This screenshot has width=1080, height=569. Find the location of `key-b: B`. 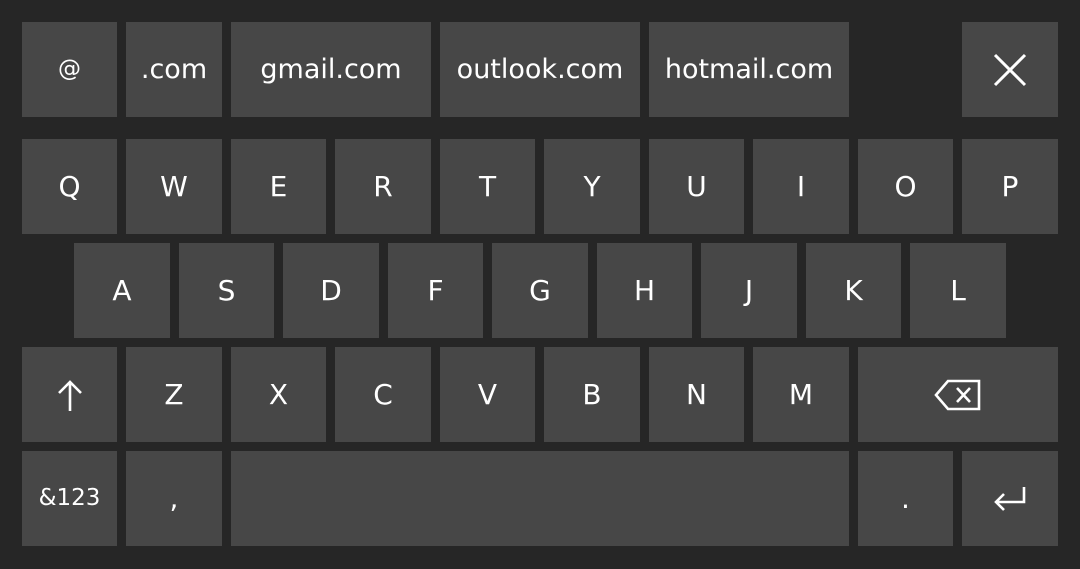

key-b: B is located at coordinates (592, 394).